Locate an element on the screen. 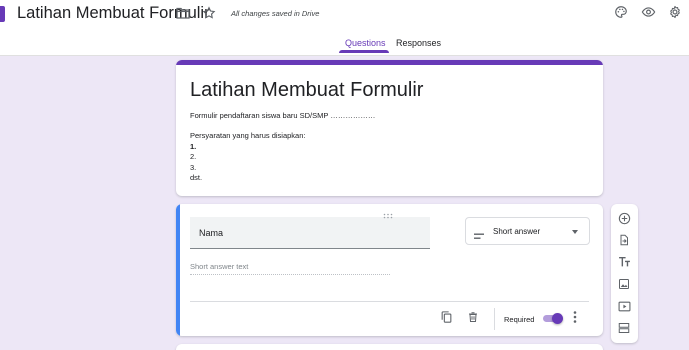  duplicate-icon is located at coordinates (446, 317).